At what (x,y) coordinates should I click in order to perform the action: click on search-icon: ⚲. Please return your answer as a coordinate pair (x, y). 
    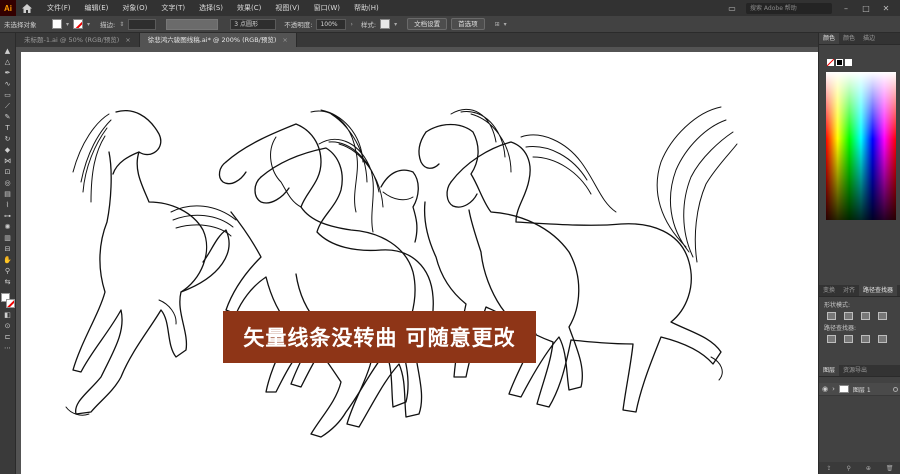
    Looking at the image, I should click on (848, 468).